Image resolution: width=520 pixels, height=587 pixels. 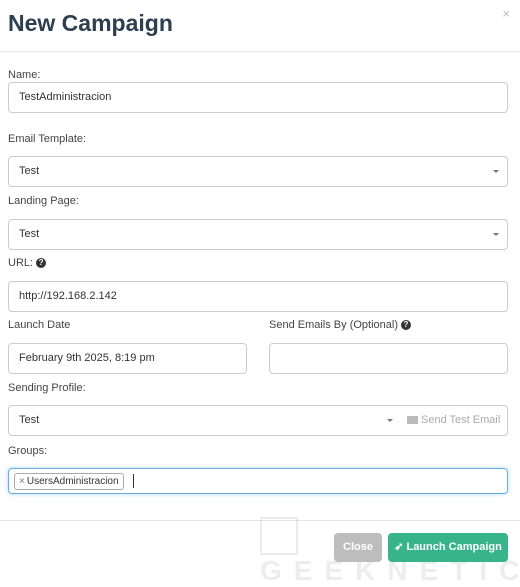 What do you see at coordinates (260, 51) in the screenshot?
I see `header-divider` at bounding box center [260, 51].